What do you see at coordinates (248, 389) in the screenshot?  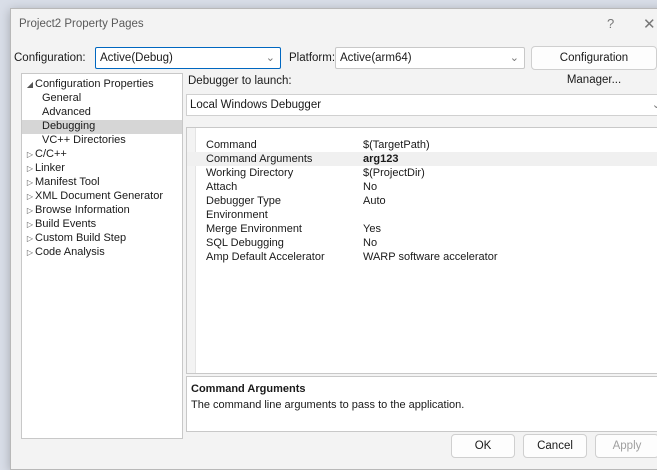 I see `description-title: Command Arguments` at bounding box center [248, 389].